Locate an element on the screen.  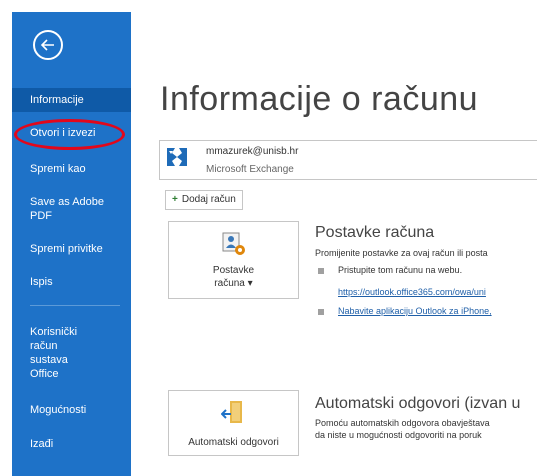
exchange-icon is located at coordinates (177, 159).